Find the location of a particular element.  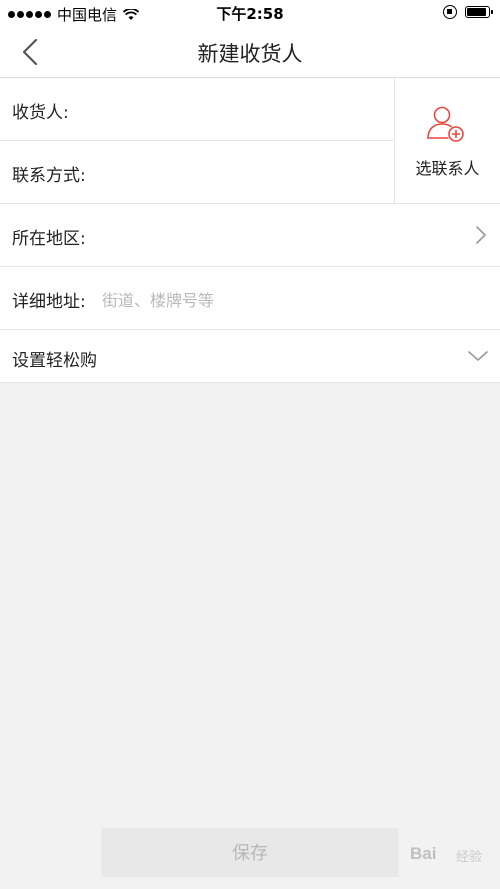

pick-contact-label: 选联系人 is located at coordinates (447, 168).